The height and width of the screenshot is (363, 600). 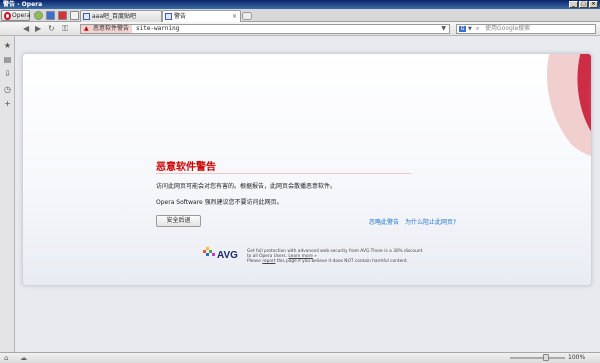 What do you see at coordinates (180, 16) in the screenshot?
I see `tab-label: 警告` at bounding box center [180, 16].